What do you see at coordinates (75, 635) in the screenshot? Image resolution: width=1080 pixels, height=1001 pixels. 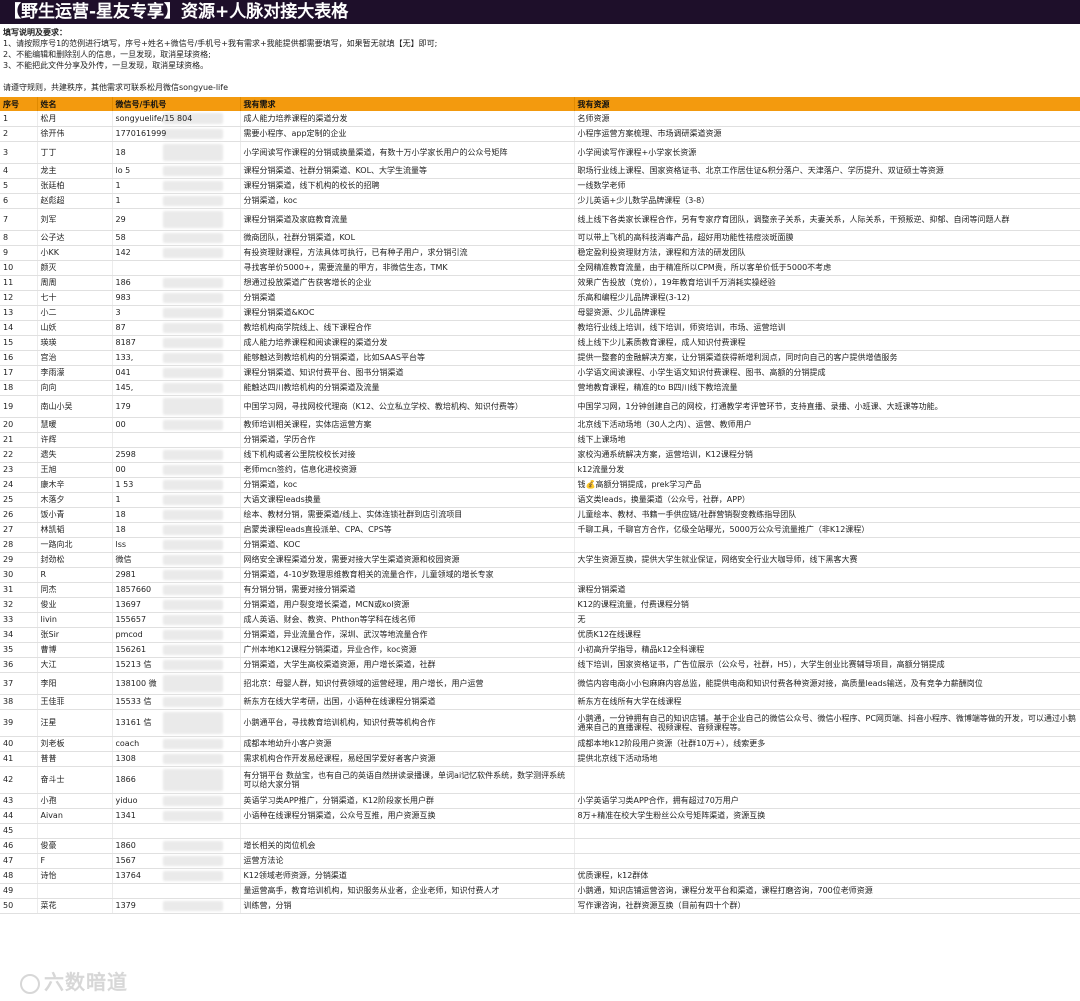 I see `cell-name: 张Sir` at bounding box center [75, 635].